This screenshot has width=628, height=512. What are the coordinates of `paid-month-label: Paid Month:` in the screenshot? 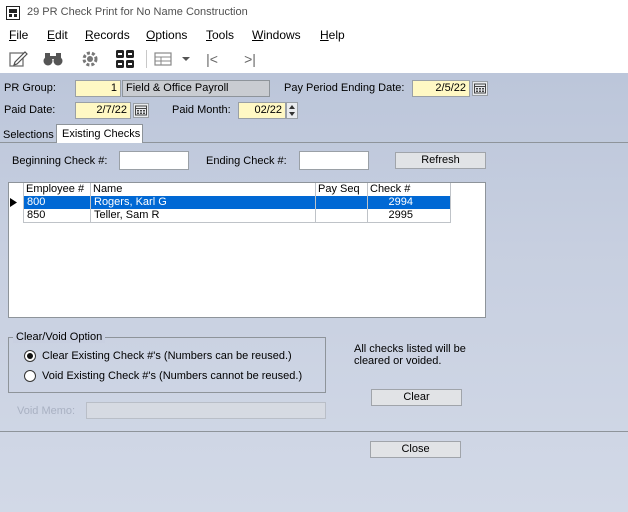 It's located at (201, 110).